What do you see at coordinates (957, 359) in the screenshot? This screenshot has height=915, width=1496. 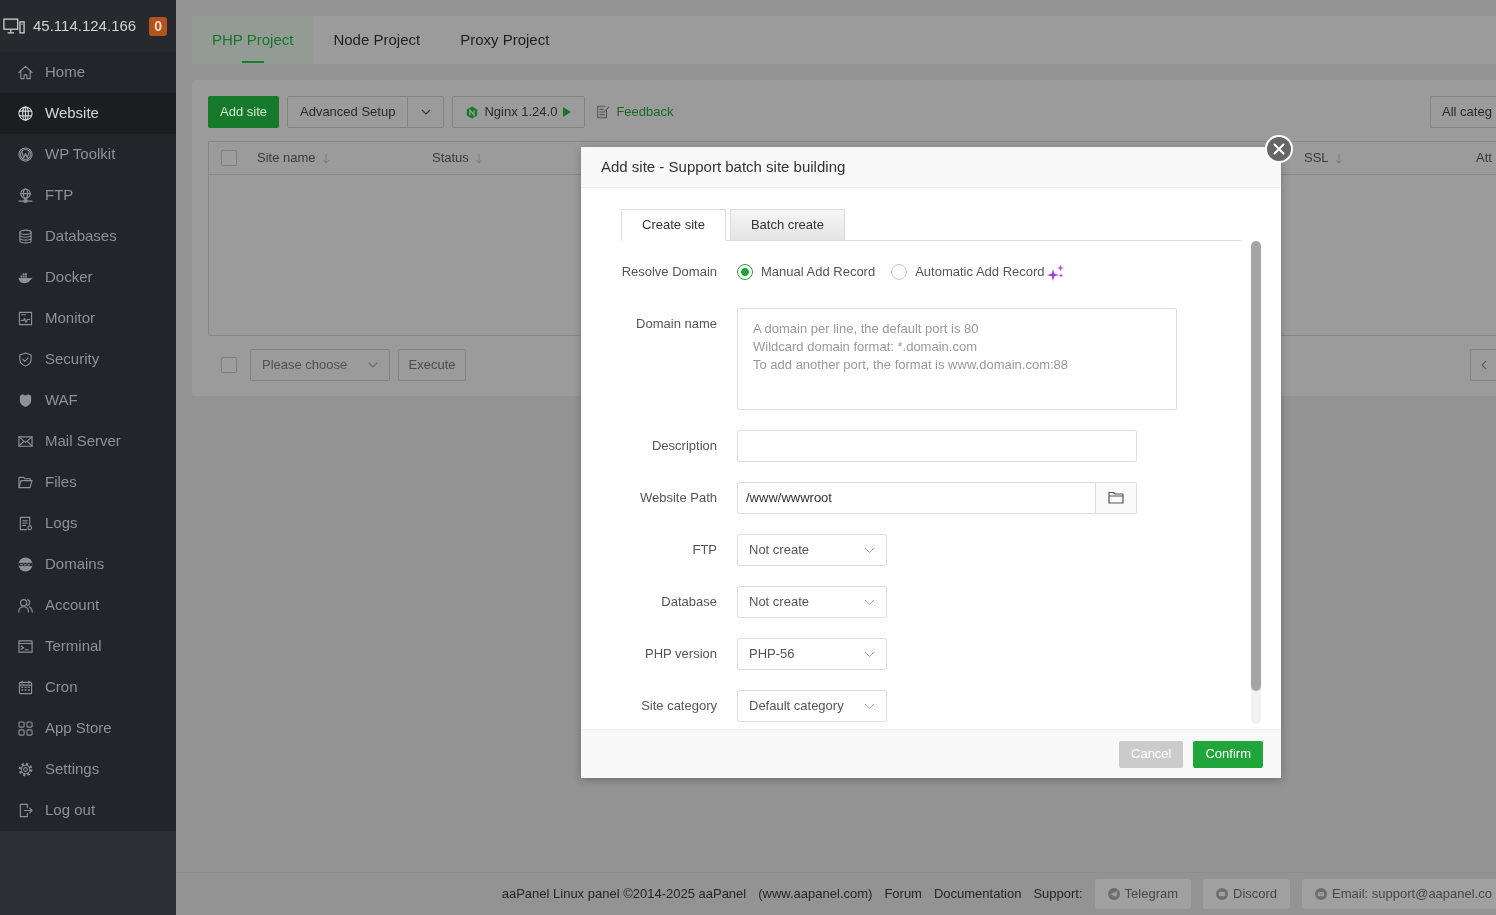 I see `domain-name-field: A domain per line, the default port is 80 Wildcard domain format: *.domain.com To add another port, the format is www.domain.com:88` at bounding box center [957, 359].